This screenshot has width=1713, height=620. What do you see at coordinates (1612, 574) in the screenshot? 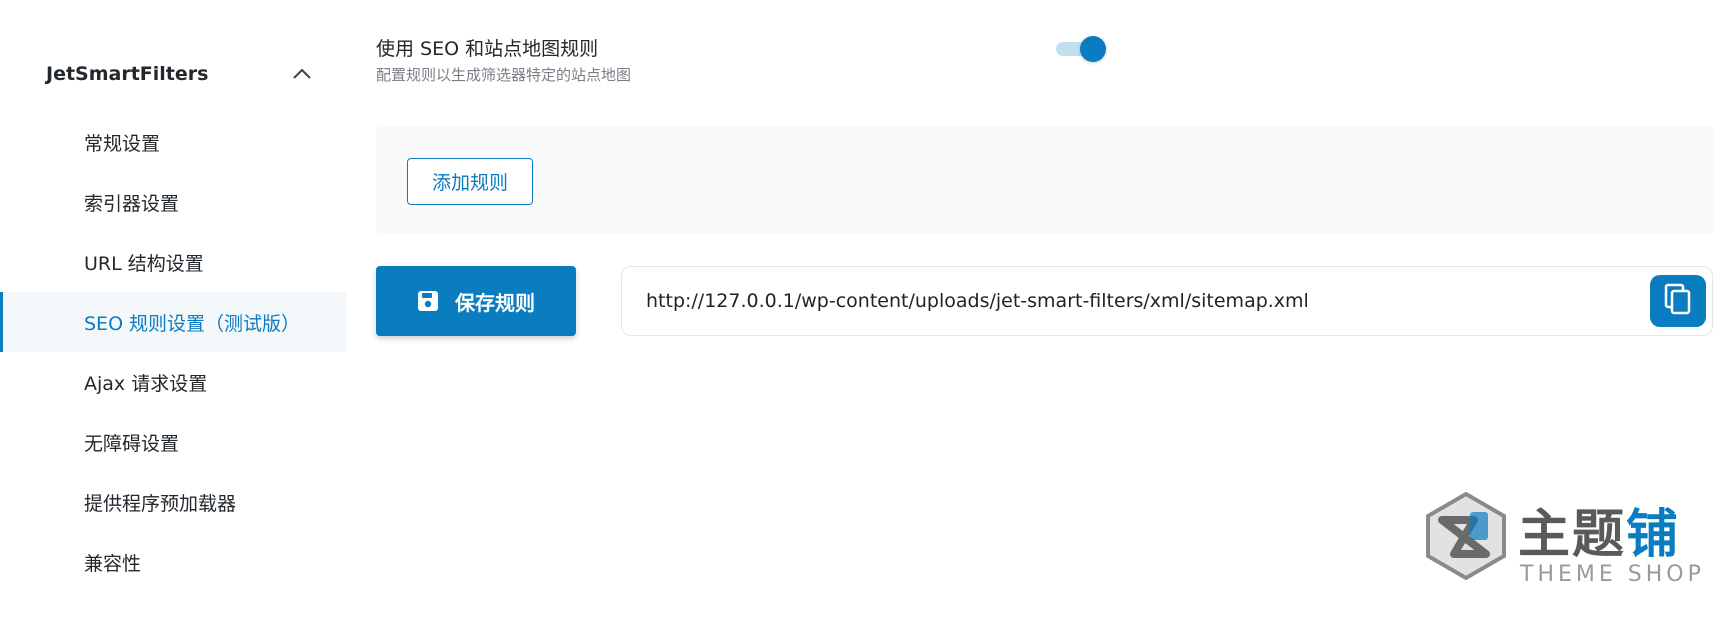
I see `watermark-en-text: THEME SHOP` at bounding box center [1612, 574].